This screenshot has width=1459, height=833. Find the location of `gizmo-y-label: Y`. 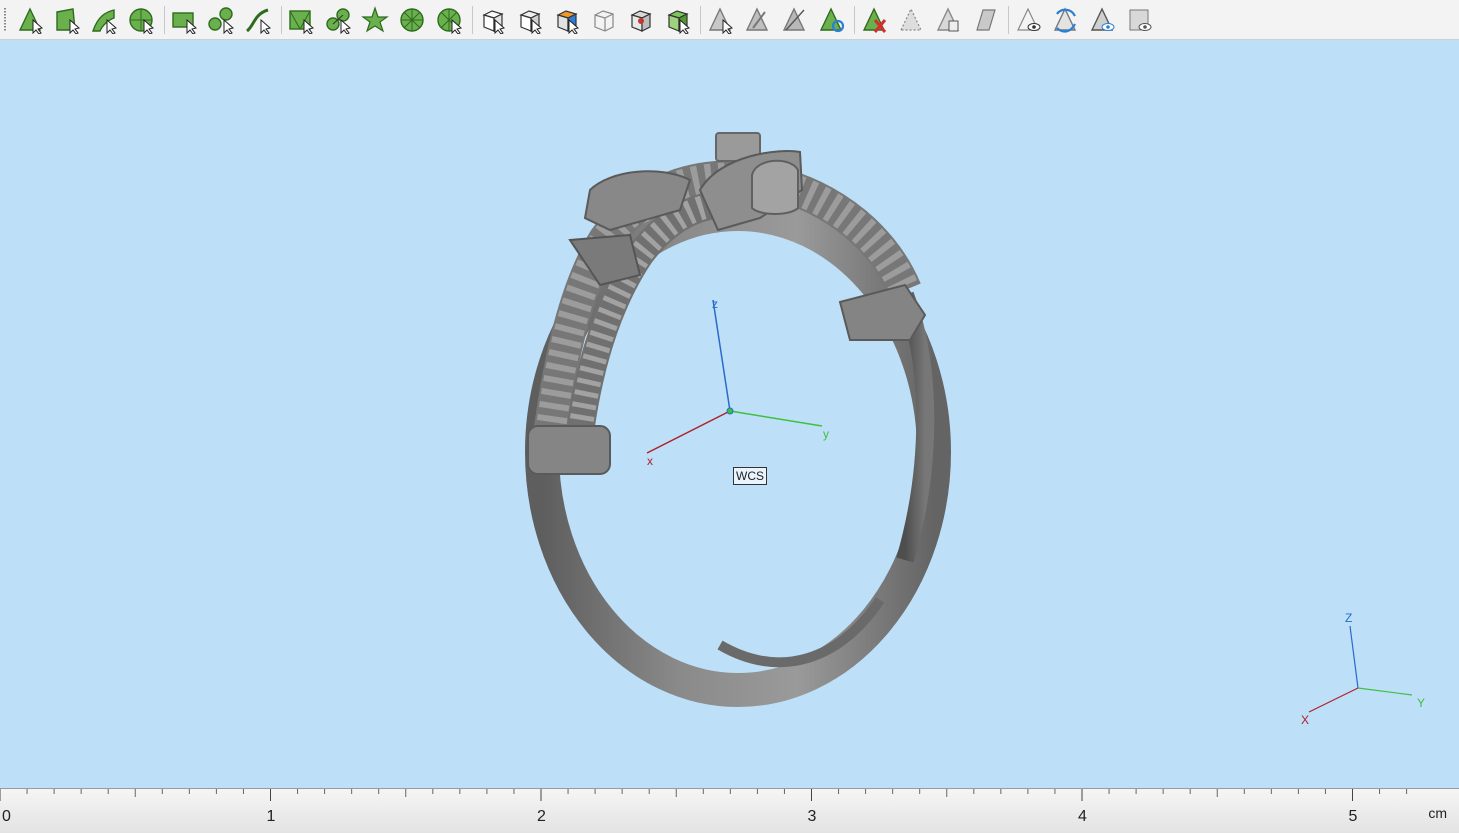

gizmo-y-label: Y is located at coordinates (1421, 703).